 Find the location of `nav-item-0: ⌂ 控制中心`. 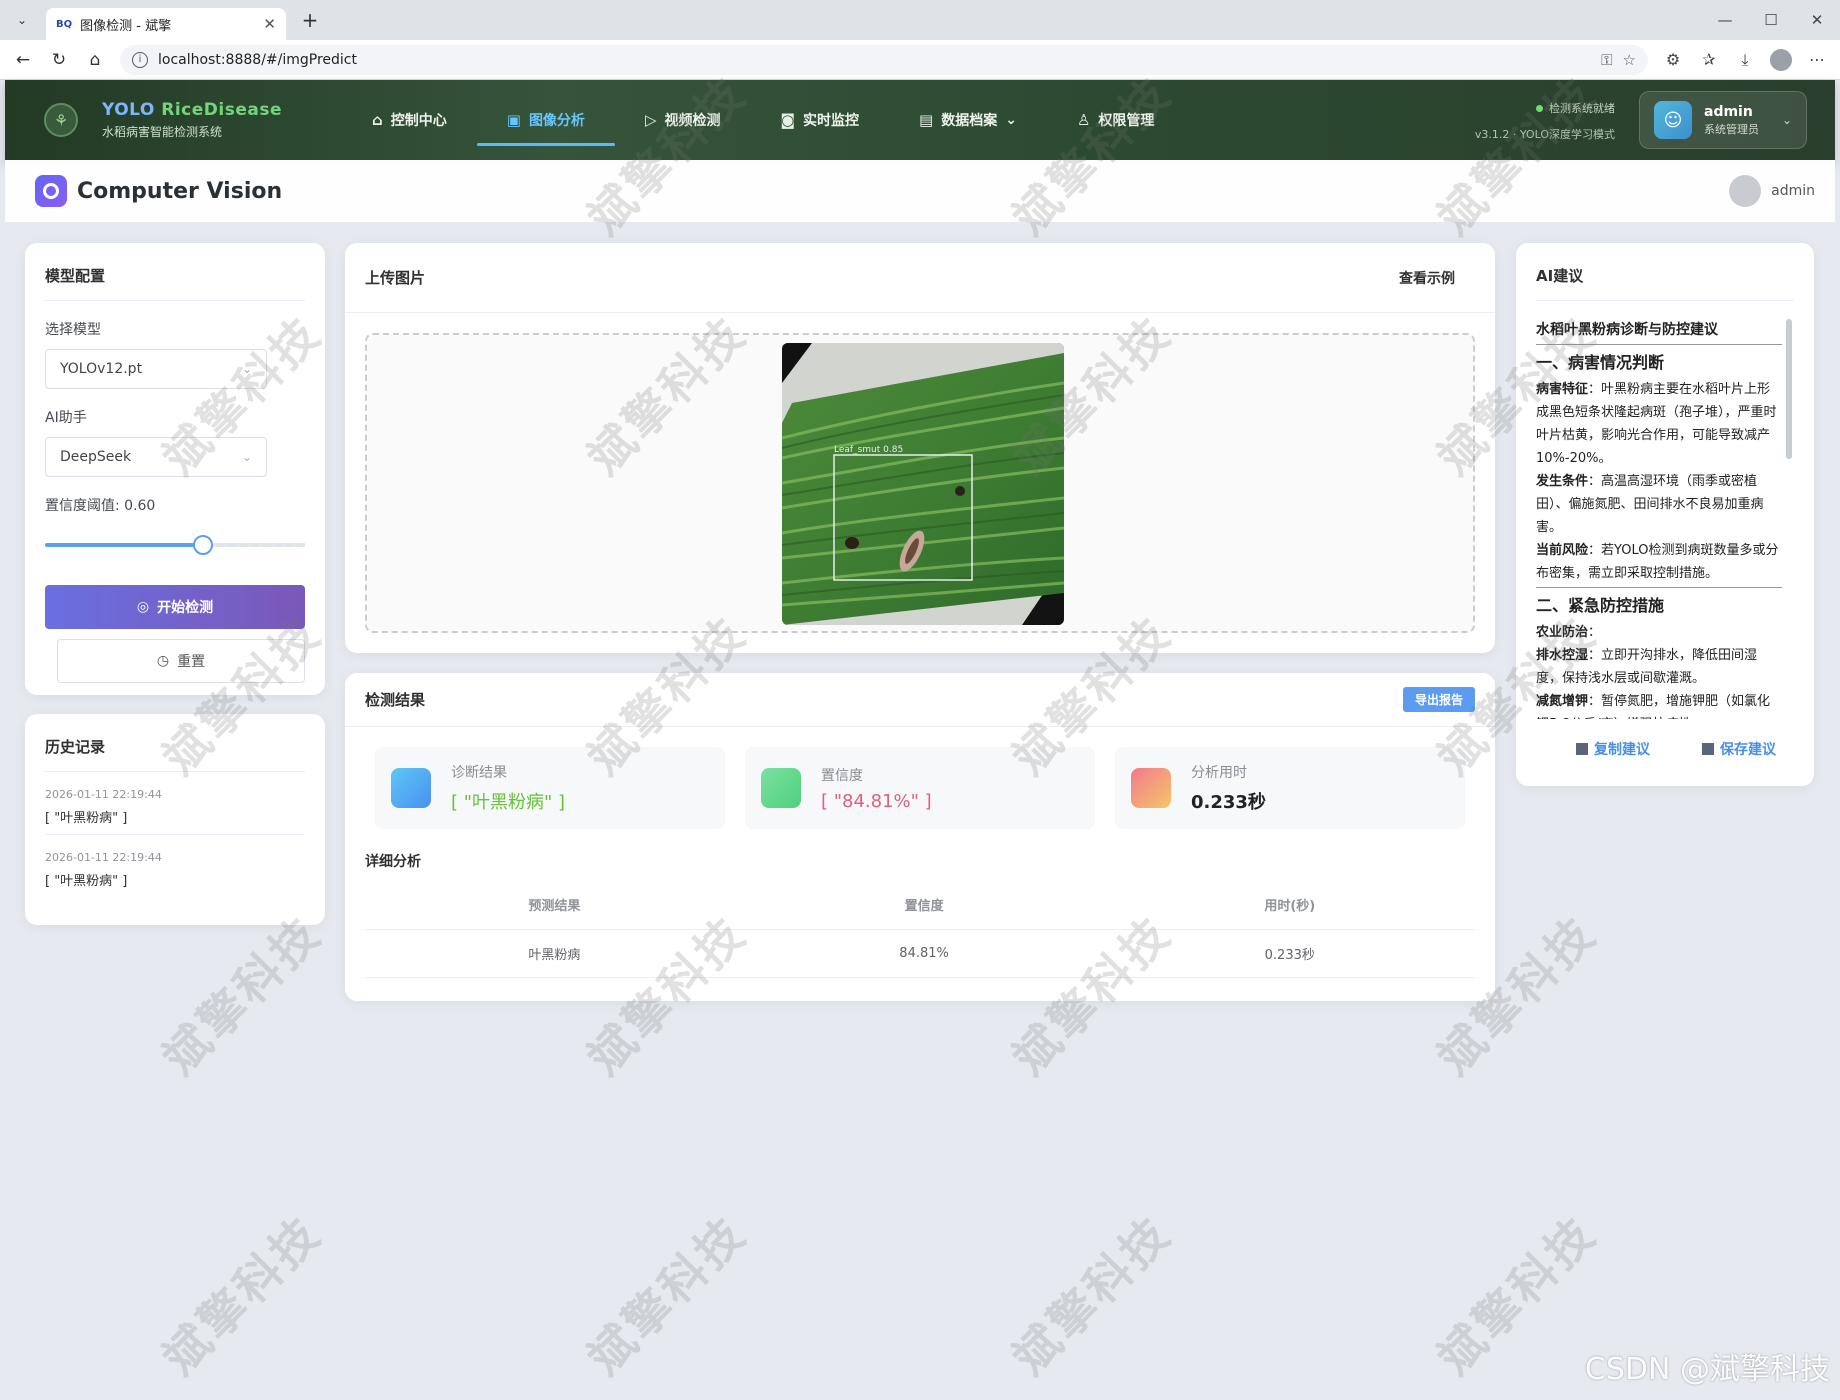

nav-item-0: ⌂ 控制中心 is located at coordinates (409, 120).